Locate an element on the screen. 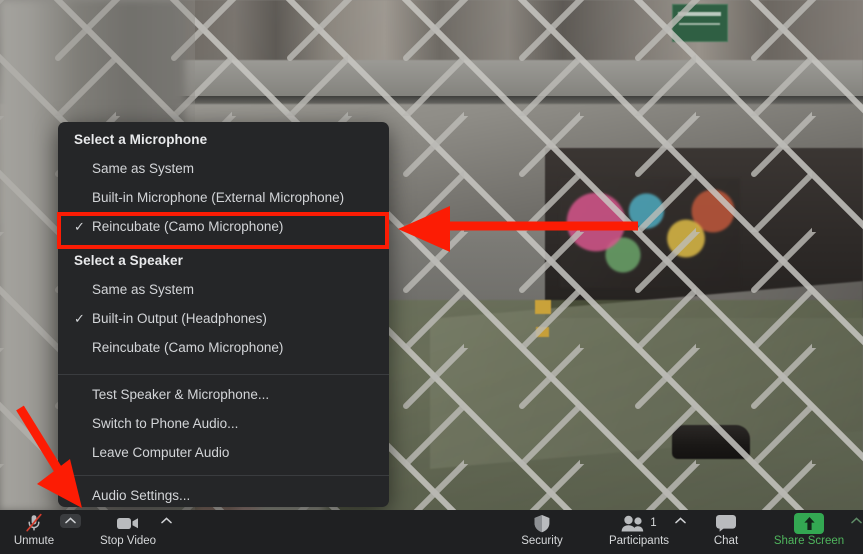 This screenshot has width=863, height=554. video-parked-car is located at coordinates (711, 442).